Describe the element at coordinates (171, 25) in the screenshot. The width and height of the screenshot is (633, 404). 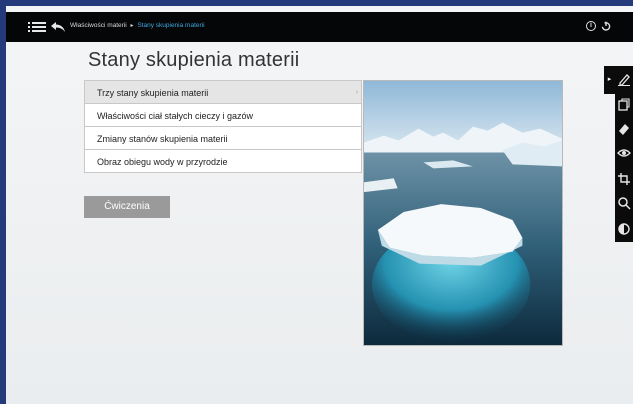
I see `breadcrumb-current: Stany skupienia materii` at that location.